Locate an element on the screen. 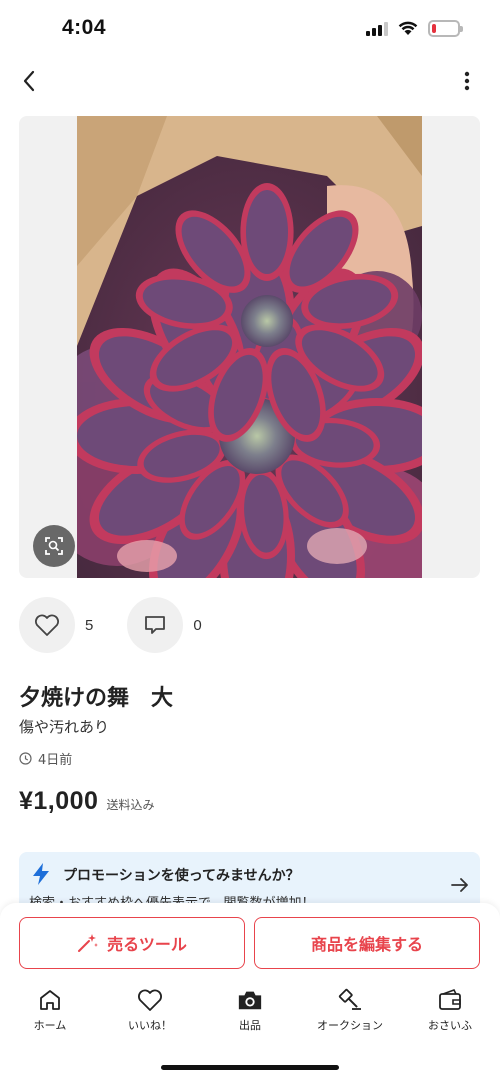  signal-icon is located at coordinates (377, 28).